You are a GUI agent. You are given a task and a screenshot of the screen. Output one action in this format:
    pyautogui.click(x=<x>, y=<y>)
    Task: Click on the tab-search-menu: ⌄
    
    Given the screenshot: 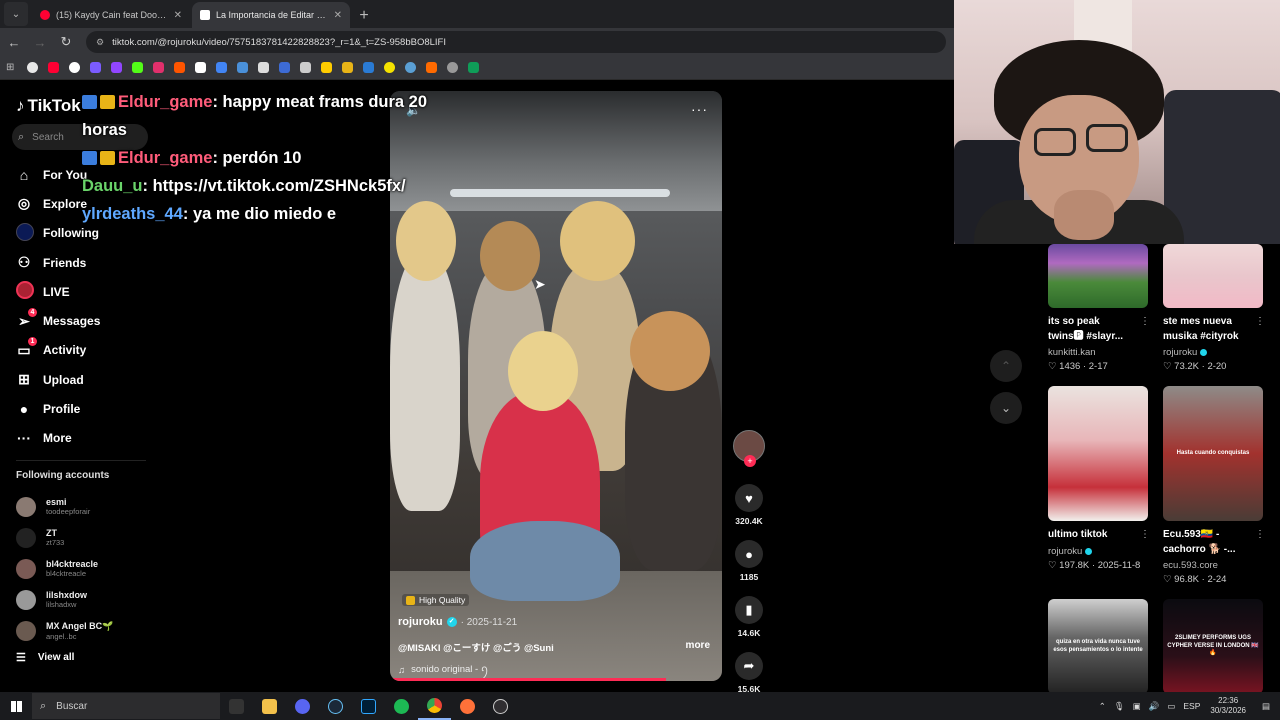 What is the action you would take?
    pyautogui.click(x=16, y=14)
    